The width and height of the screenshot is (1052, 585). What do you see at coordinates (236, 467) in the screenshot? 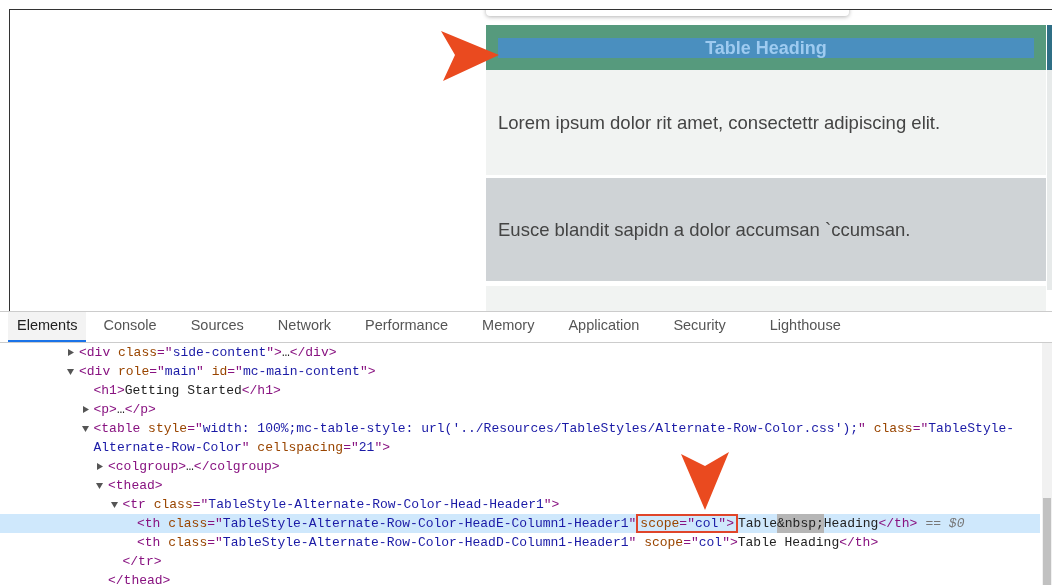
I see `code-token: </colgroup>` at bounding box center [236, 467].